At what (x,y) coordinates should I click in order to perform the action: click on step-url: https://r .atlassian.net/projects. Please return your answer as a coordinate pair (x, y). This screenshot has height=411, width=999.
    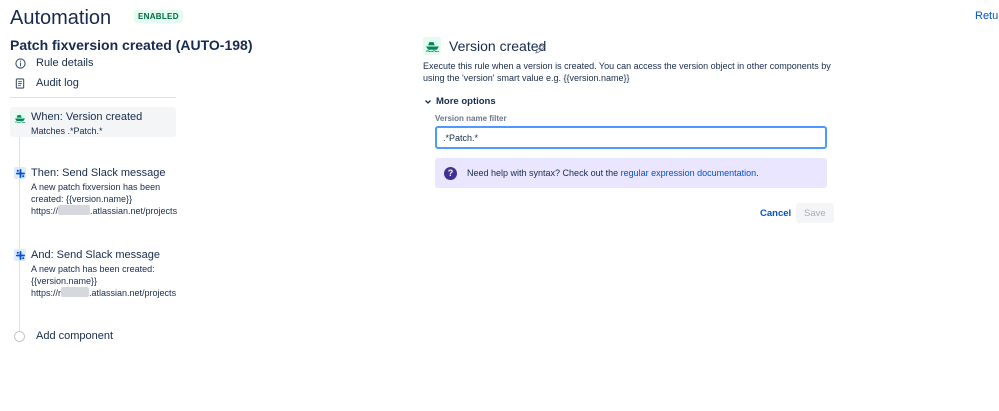
    Looking at the image, I should click on (103, 293).